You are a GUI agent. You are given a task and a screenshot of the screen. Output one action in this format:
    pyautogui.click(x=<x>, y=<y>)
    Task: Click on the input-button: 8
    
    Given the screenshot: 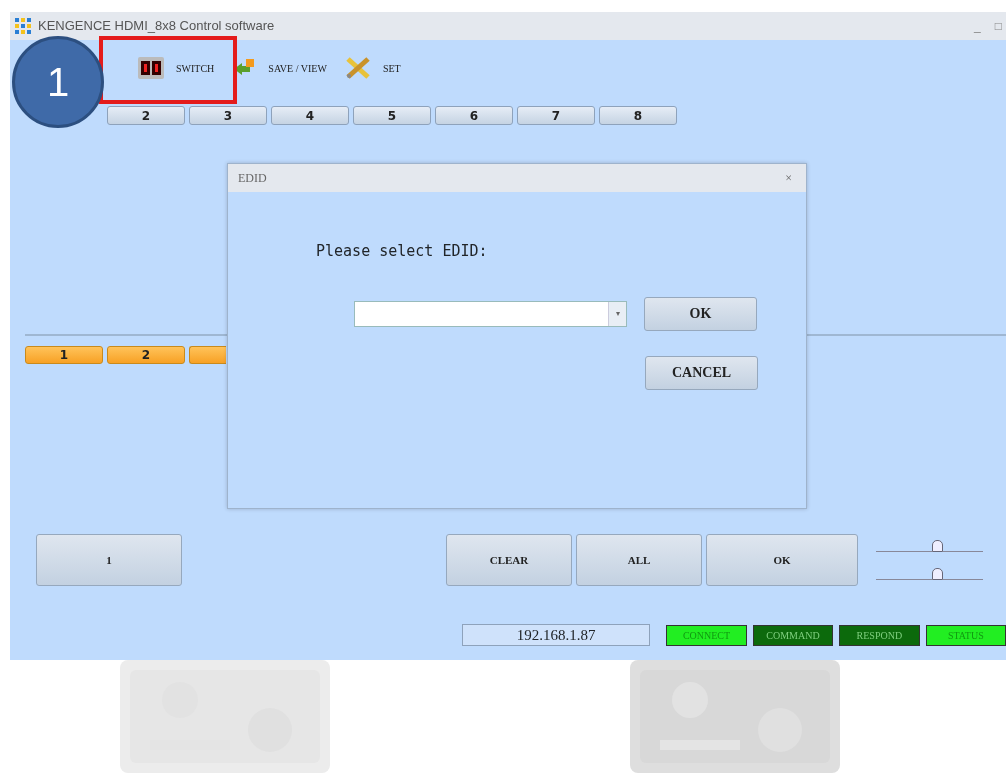 What is the action you would take?
    pyautogui.click(x=638, y=115)
    